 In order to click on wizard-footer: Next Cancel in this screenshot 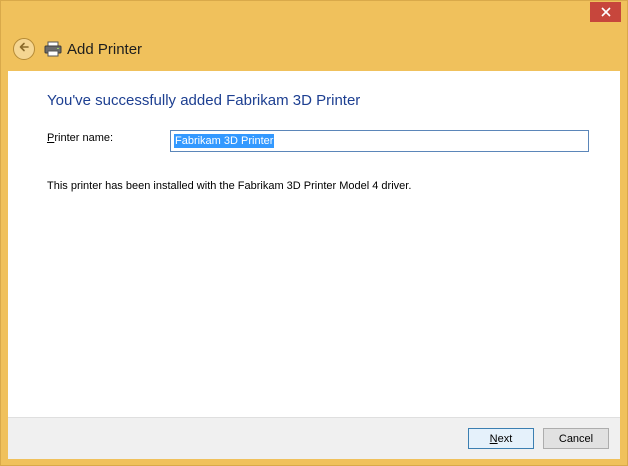, I will do `click(314, 438)`.